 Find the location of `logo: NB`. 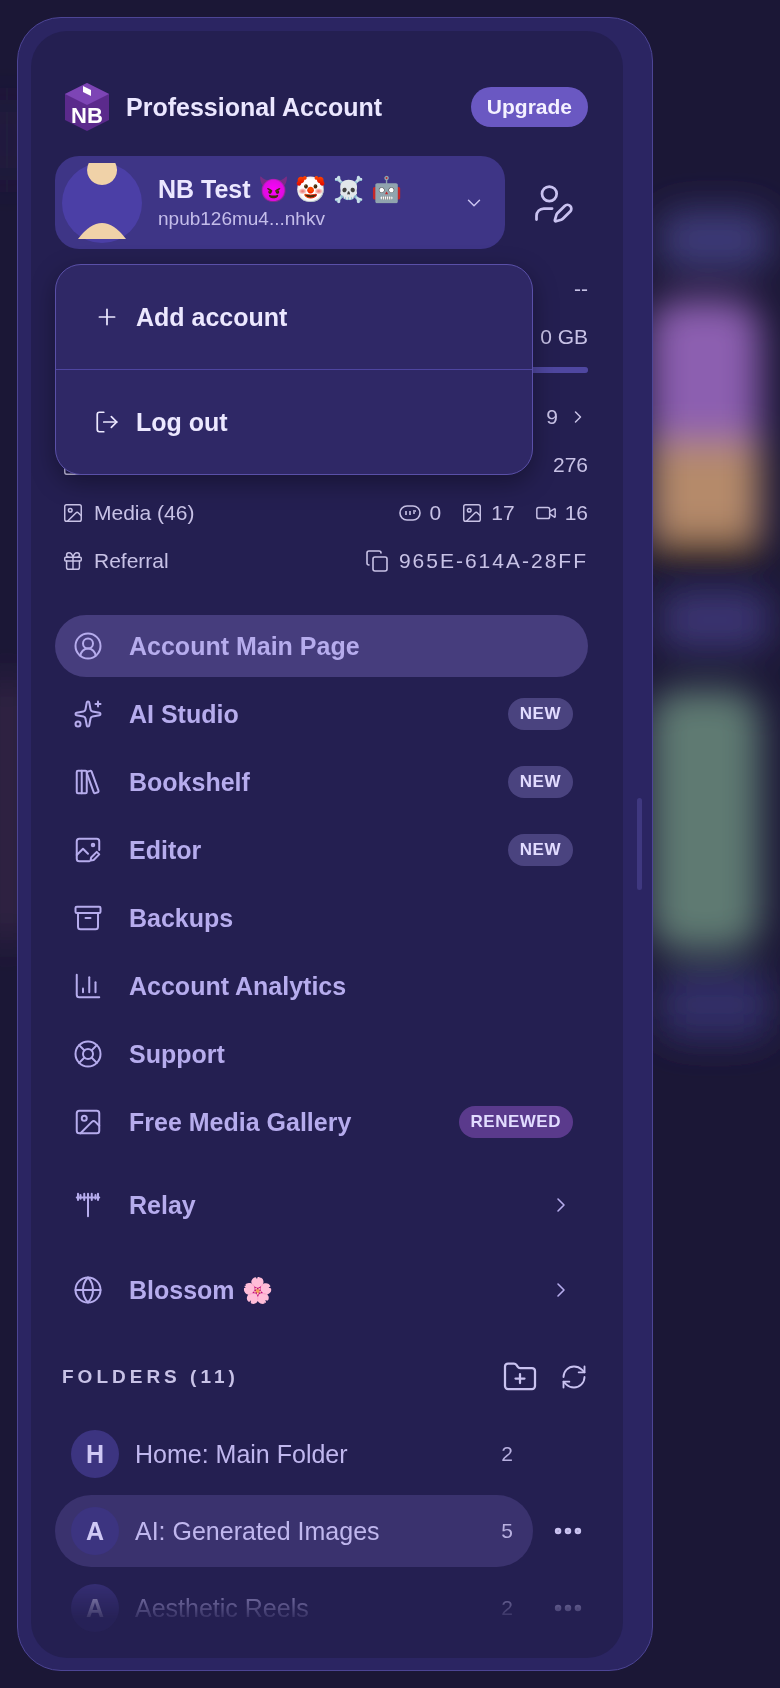

logo: NB is located at coordinates (87, 107).